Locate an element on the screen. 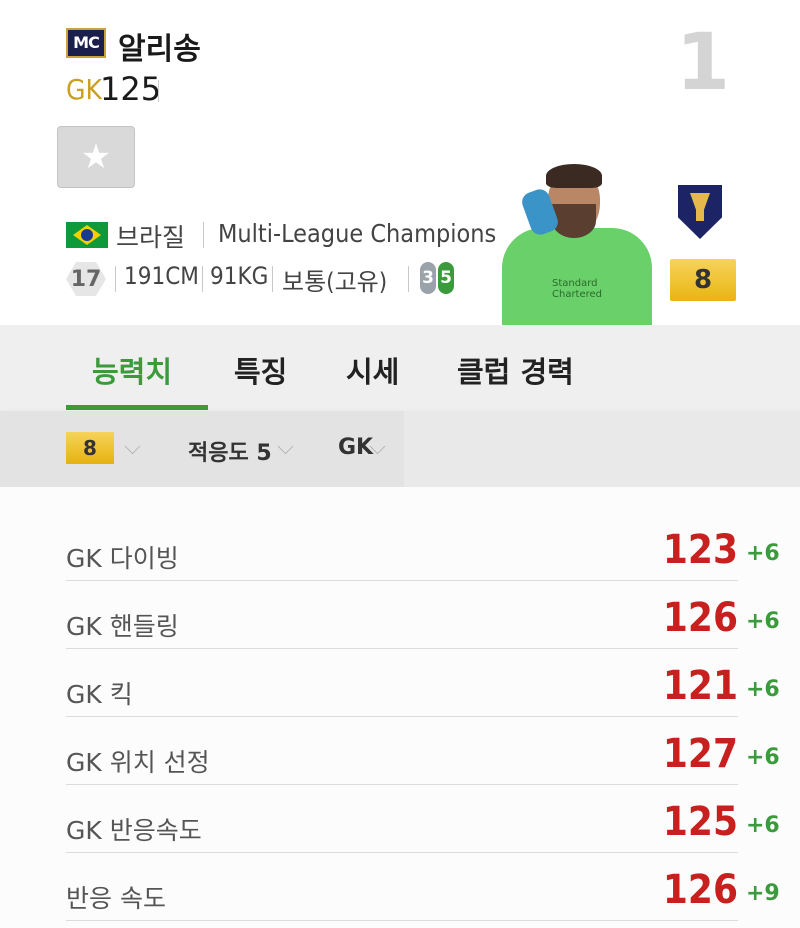 Image resolution: width=800 pixels, height=928 pixels. filter-bar: 8 적응도 5 GK is located at coordinates (400, 449).